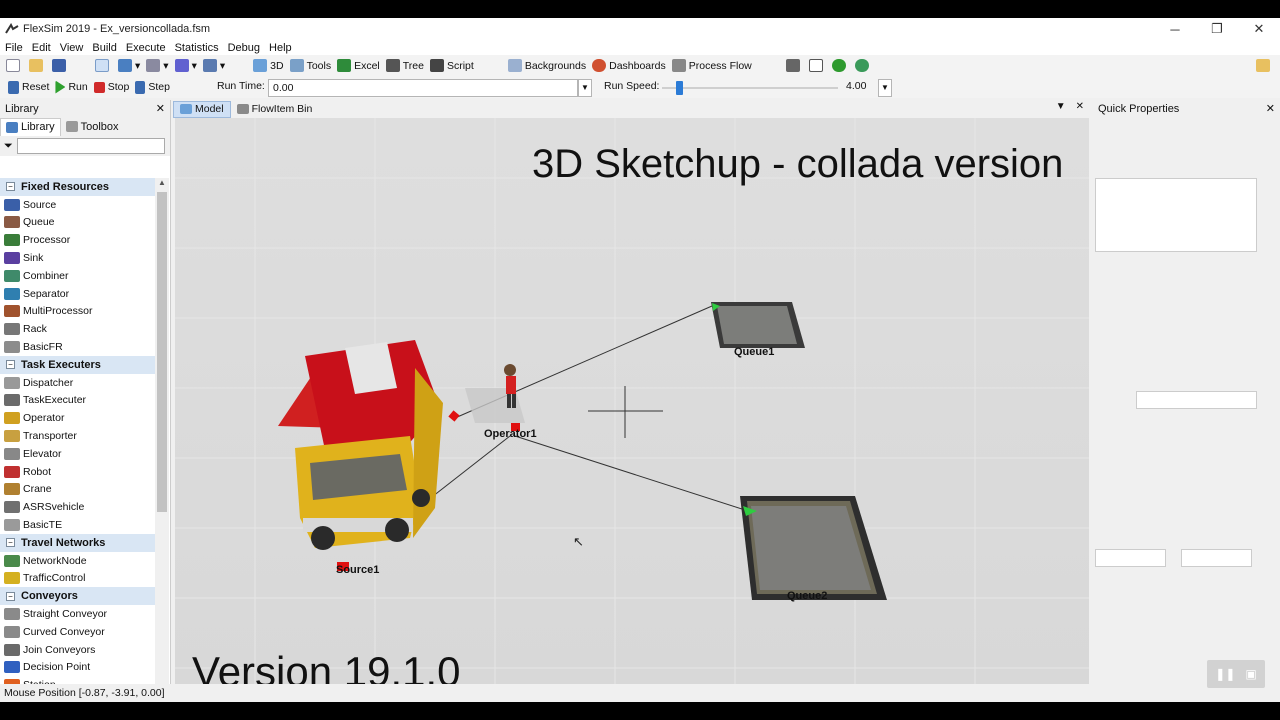  Describe the element at coordinates (1217, 29) in the screenshot. I see `restore-button: ❐` at that location.